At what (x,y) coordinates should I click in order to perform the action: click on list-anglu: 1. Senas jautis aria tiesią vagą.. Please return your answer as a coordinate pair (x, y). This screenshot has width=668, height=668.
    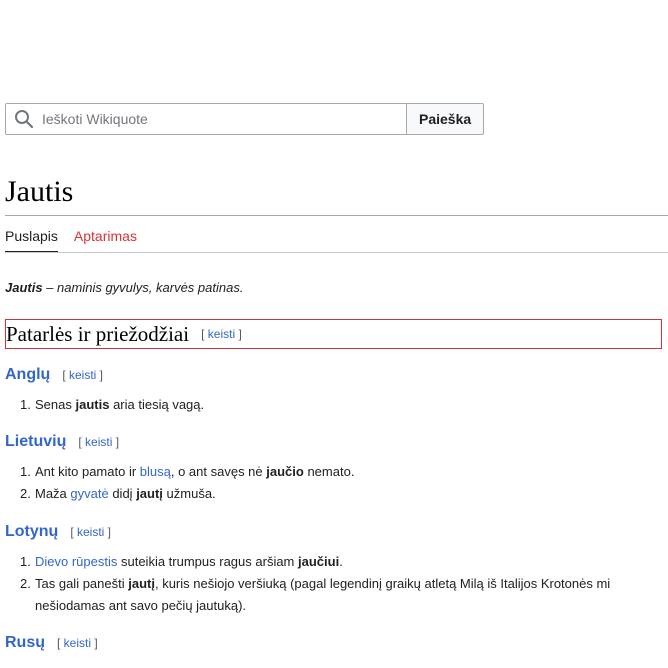
    Looking at the image, I should click on (112, 405).